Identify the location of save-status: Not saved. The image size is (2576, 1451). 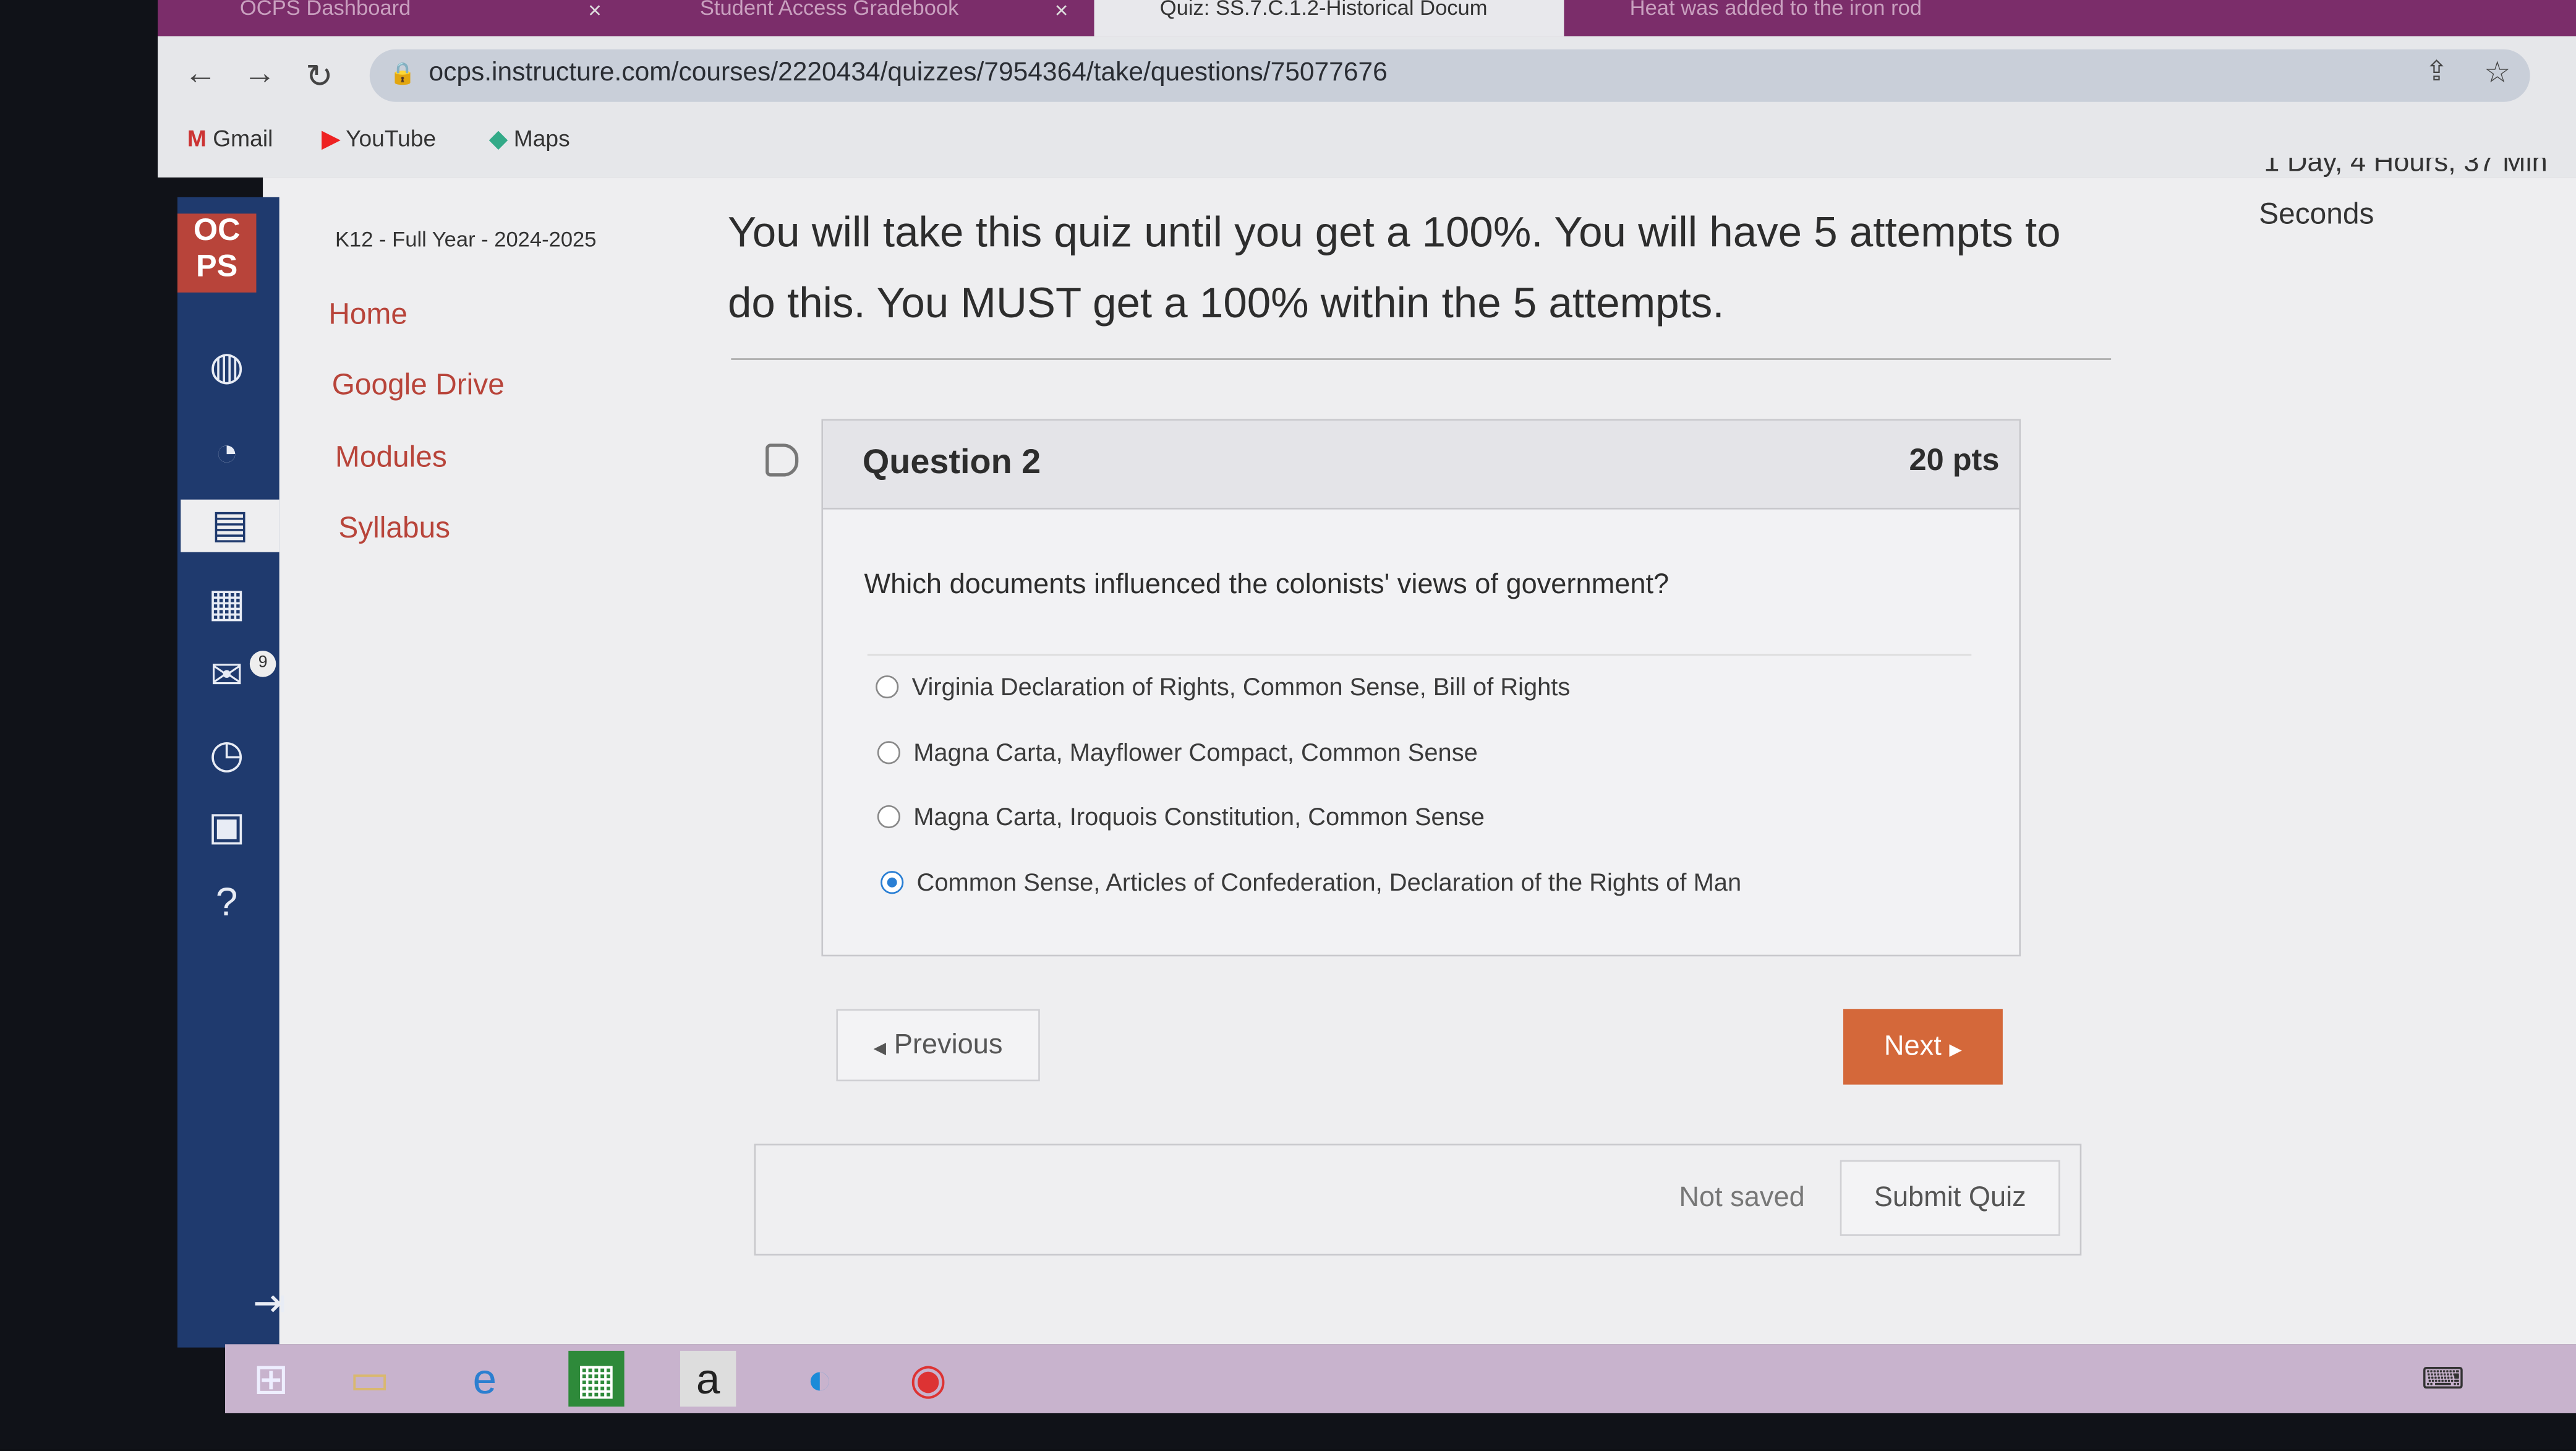
(1742, 1197).